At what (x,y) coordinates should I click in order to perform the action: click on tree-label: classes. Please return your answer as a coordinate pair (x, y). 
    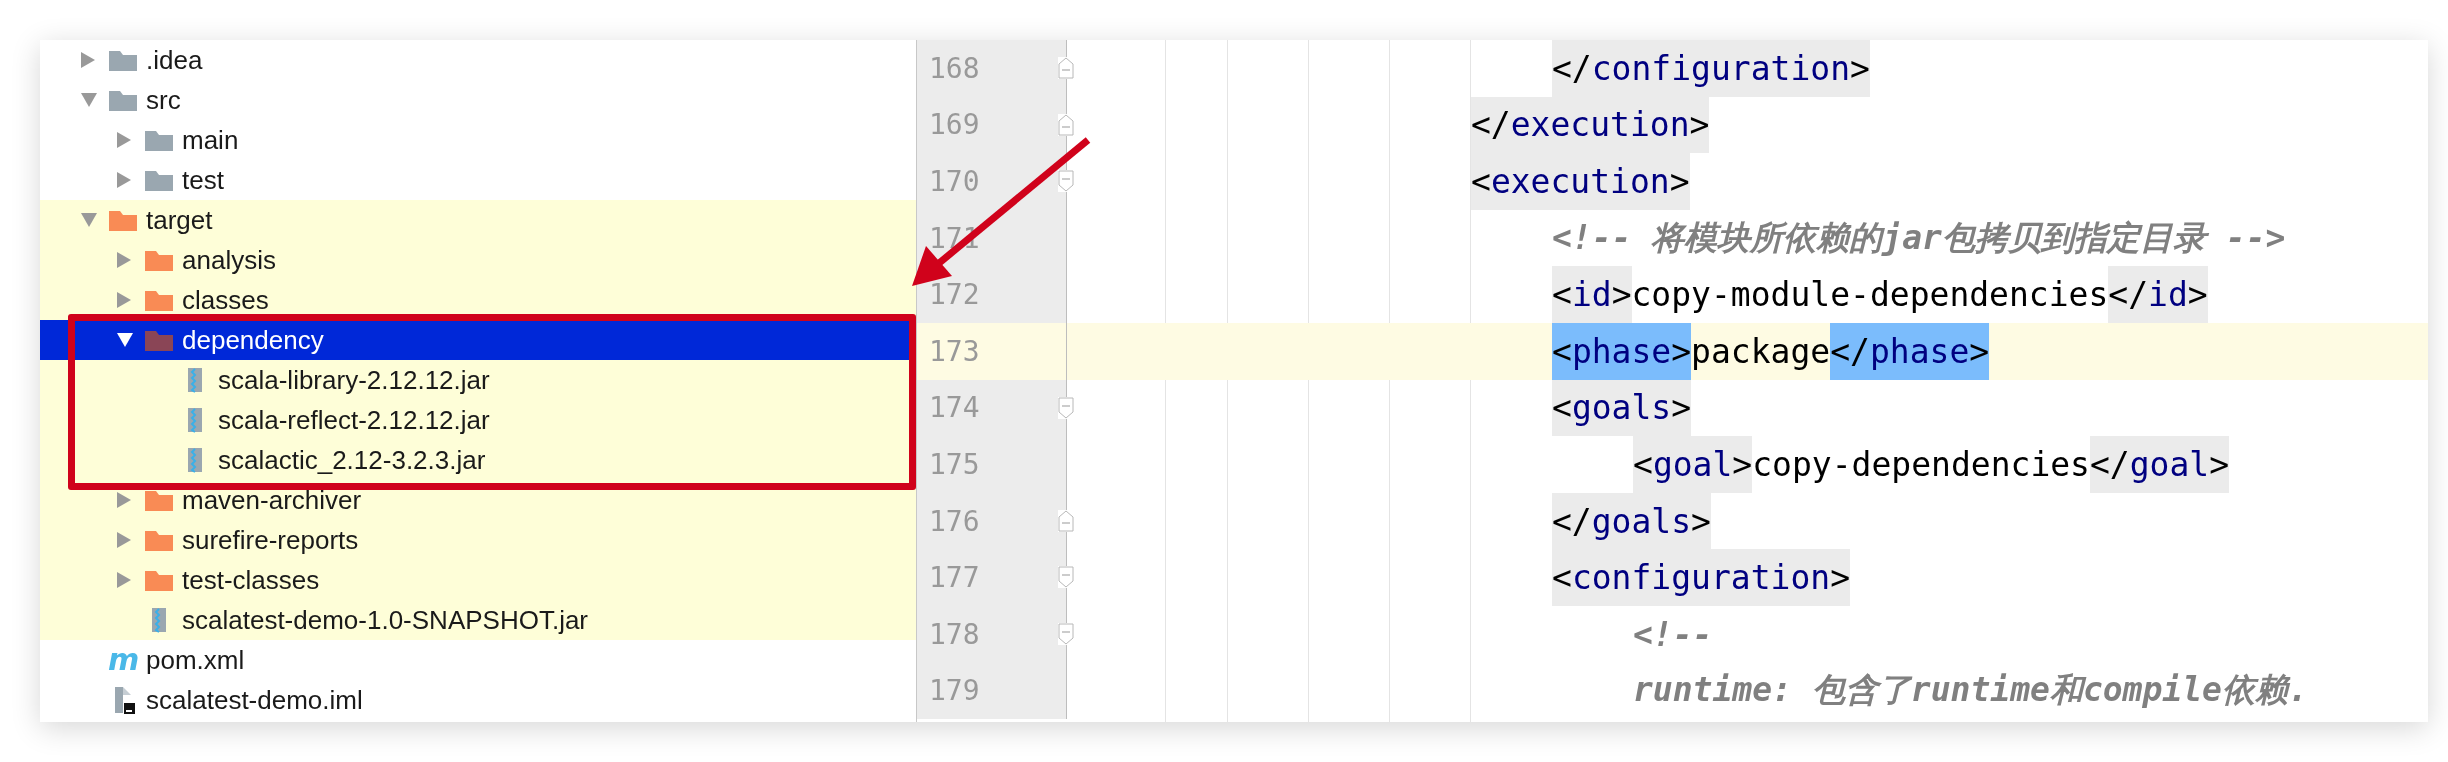
    Looking at the image, I should click on (225, 300).